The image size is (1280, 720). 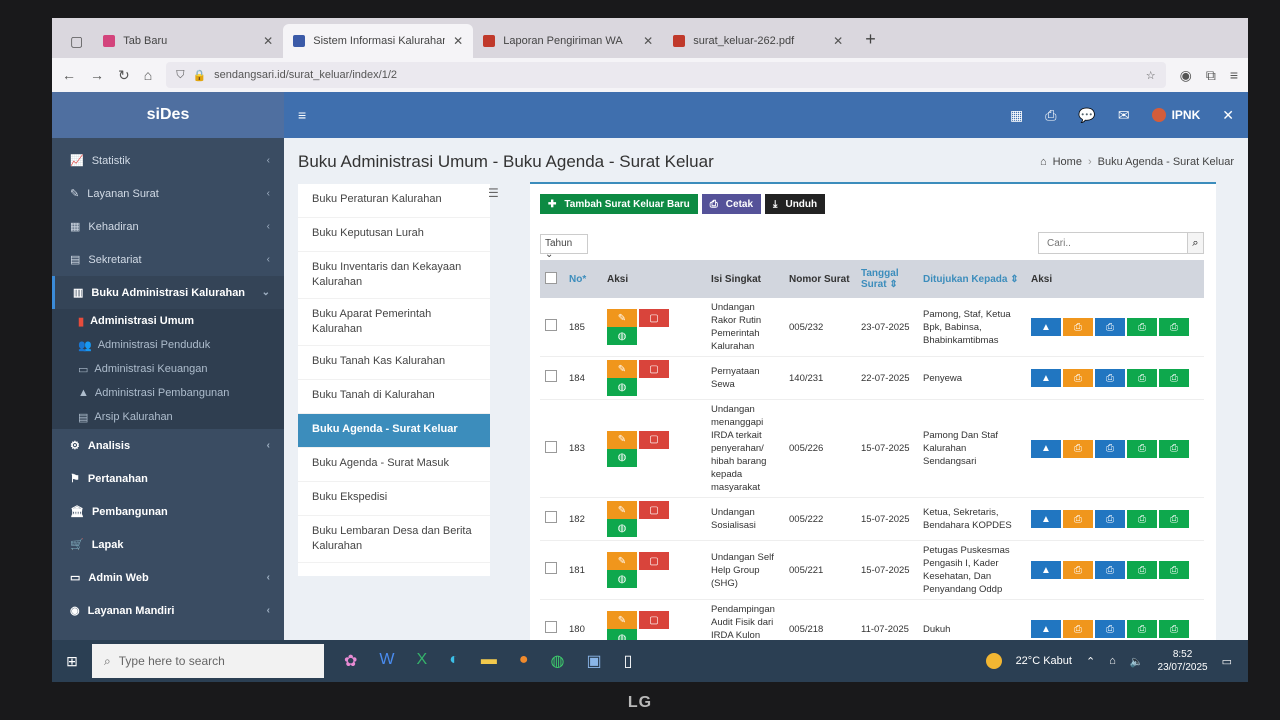 I want to click on browser-tab-1: Tab Baru ✕, so click(x=188, y=41).